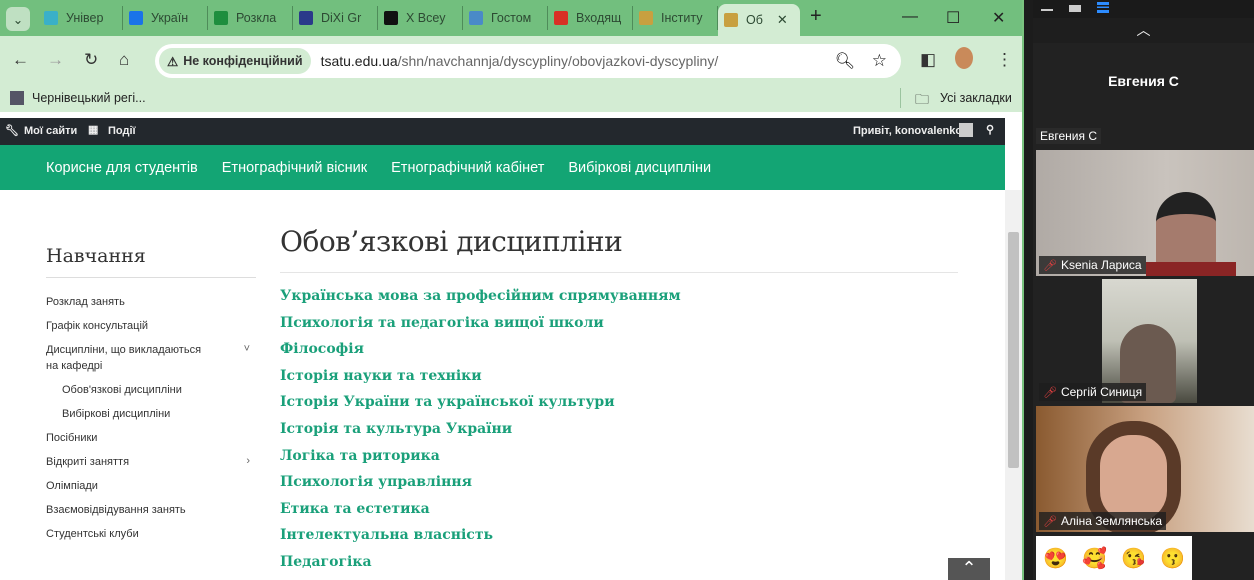 The width and height of the screenshot is (1254, 580). I want to click on collapse-up-icon: ︿, so click(1143, 30).